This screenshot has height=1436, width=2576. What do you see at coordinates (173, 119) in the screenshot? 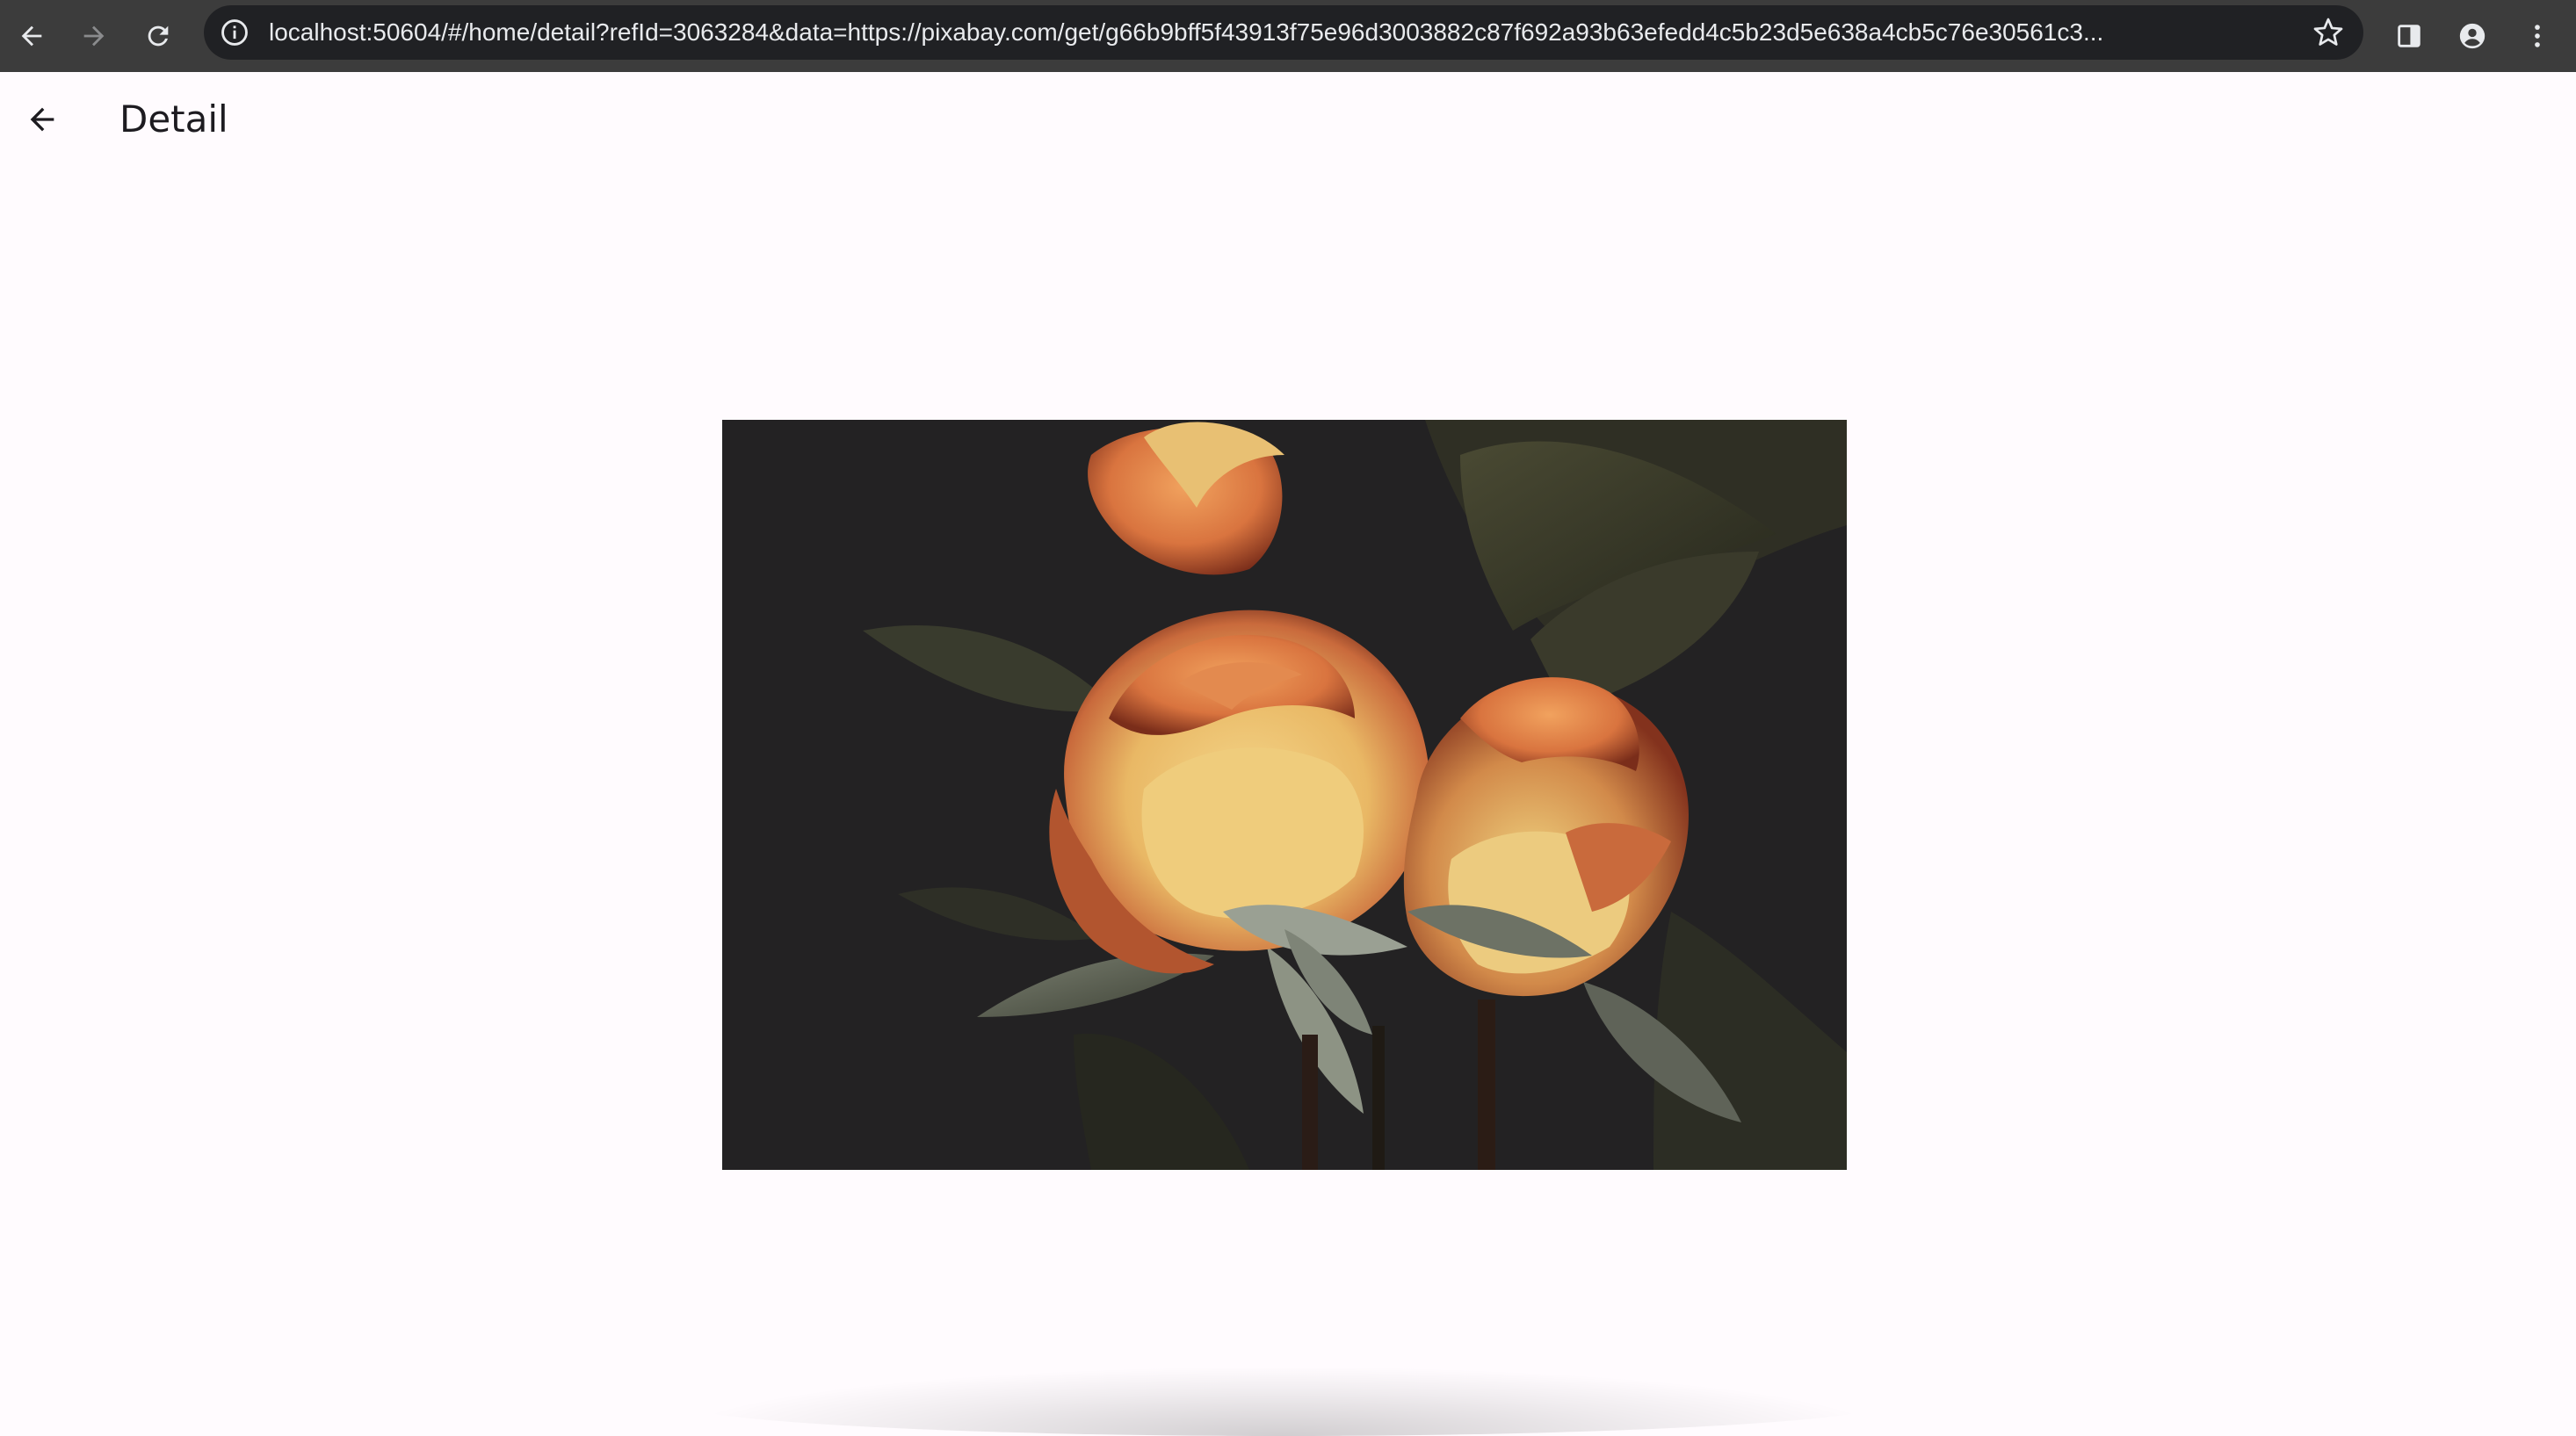
I see `page-title: Detail` at bounding box center [173, 119].